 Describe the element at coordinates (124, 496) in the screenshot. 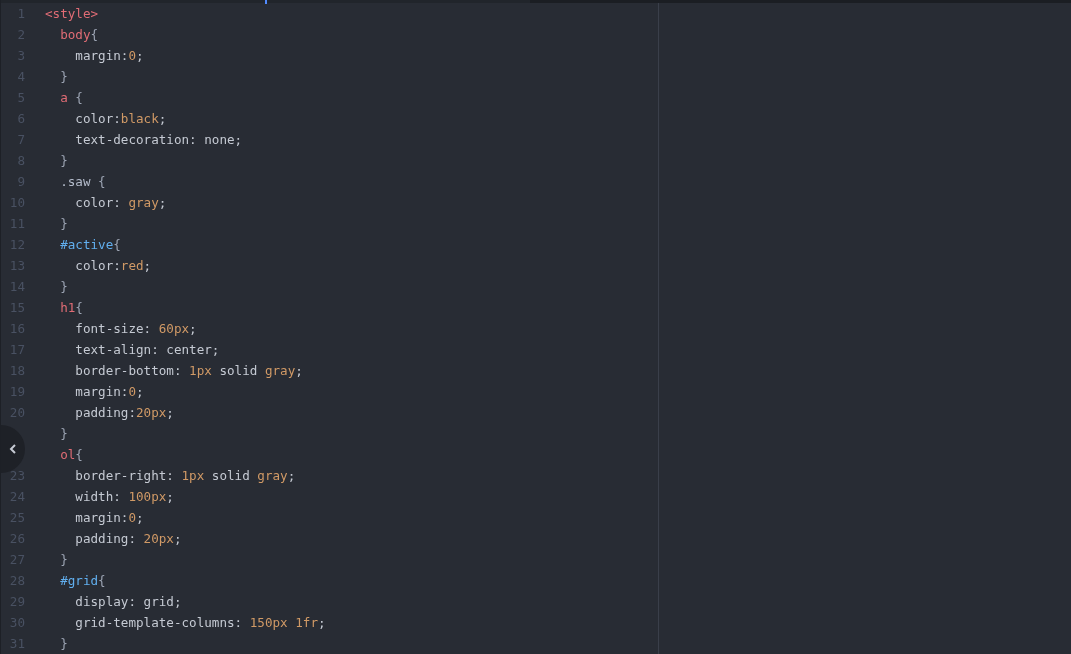

I see `code-line: width: 100px;` at that location.